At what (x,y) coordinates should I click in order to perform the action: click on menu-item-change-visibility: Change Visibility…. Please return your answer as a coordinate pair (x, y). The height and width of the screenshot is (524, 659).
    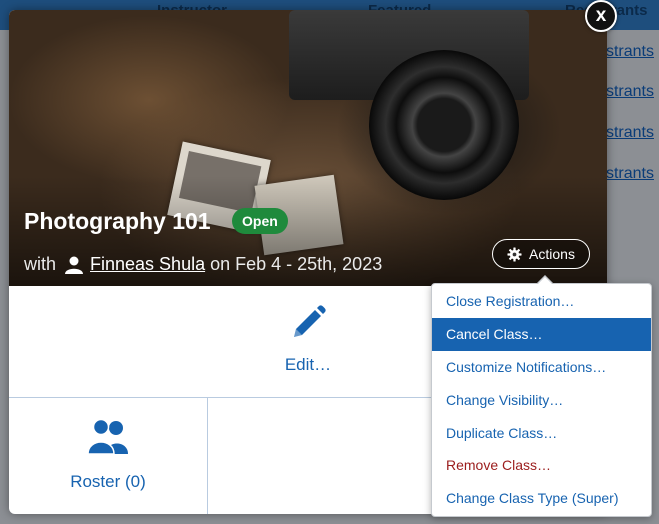
    Looking at the image, I should click on (541, 400).